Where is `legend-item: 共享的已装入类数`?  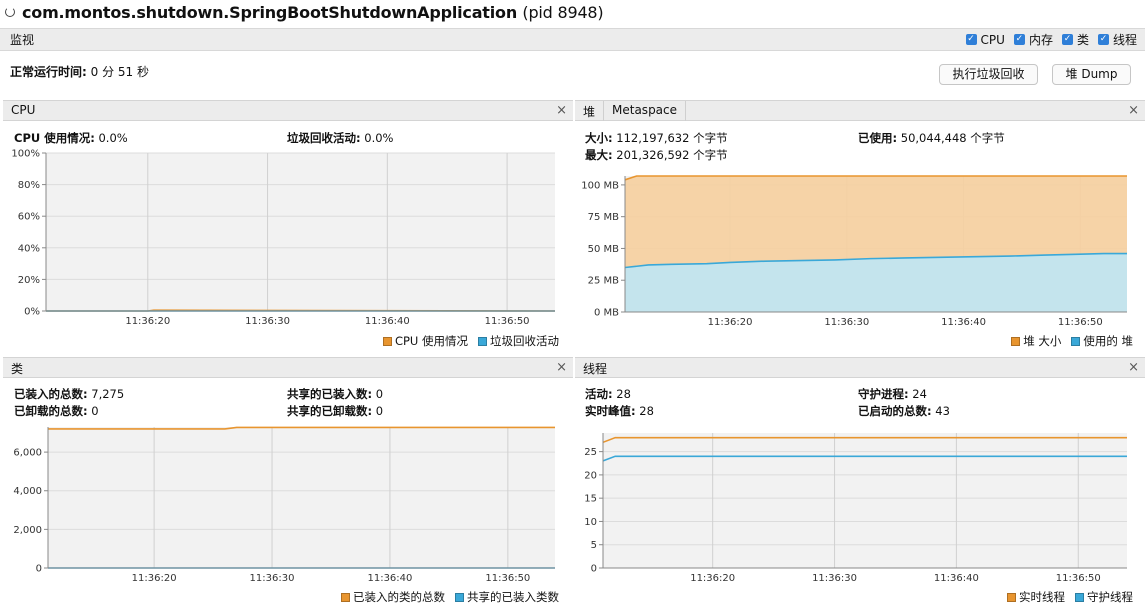
legend-item: 共享的已装入类数 is located at coordinates (507, 597).